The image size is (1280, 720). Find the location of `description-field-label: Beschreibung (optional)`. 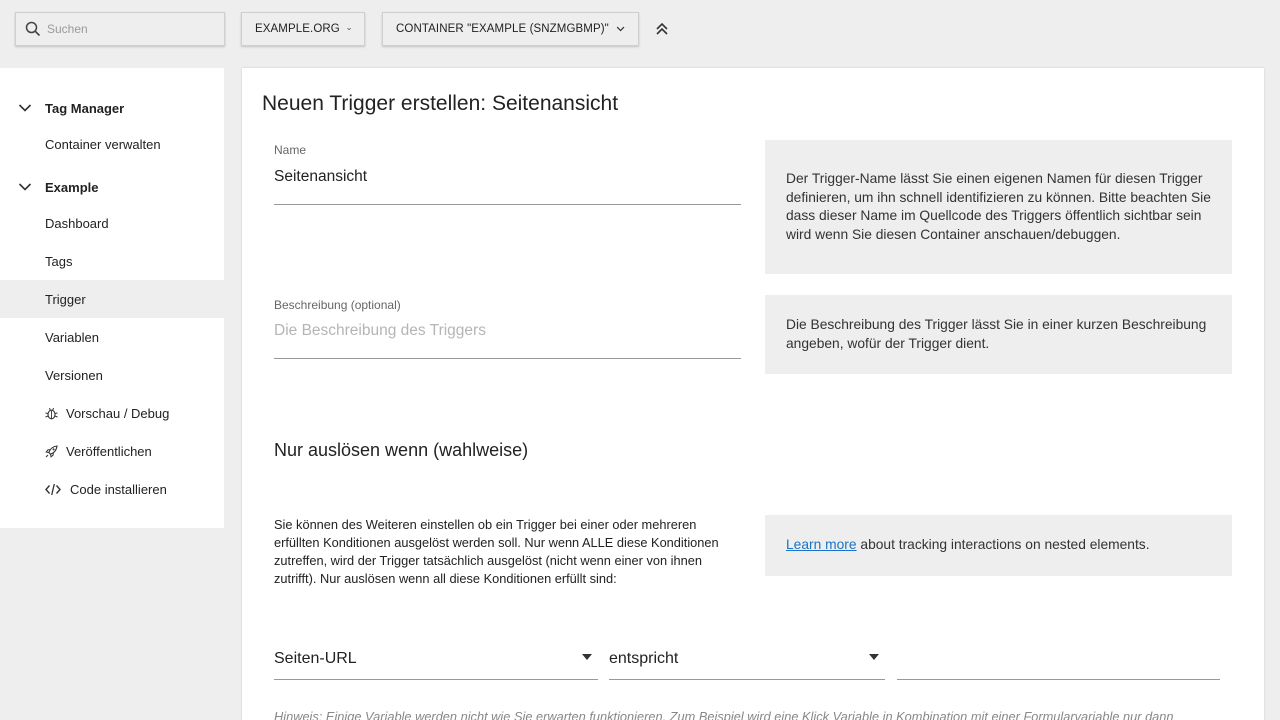

description-field-label: Beschreibung (optional) is located at coordinates (337, 305).